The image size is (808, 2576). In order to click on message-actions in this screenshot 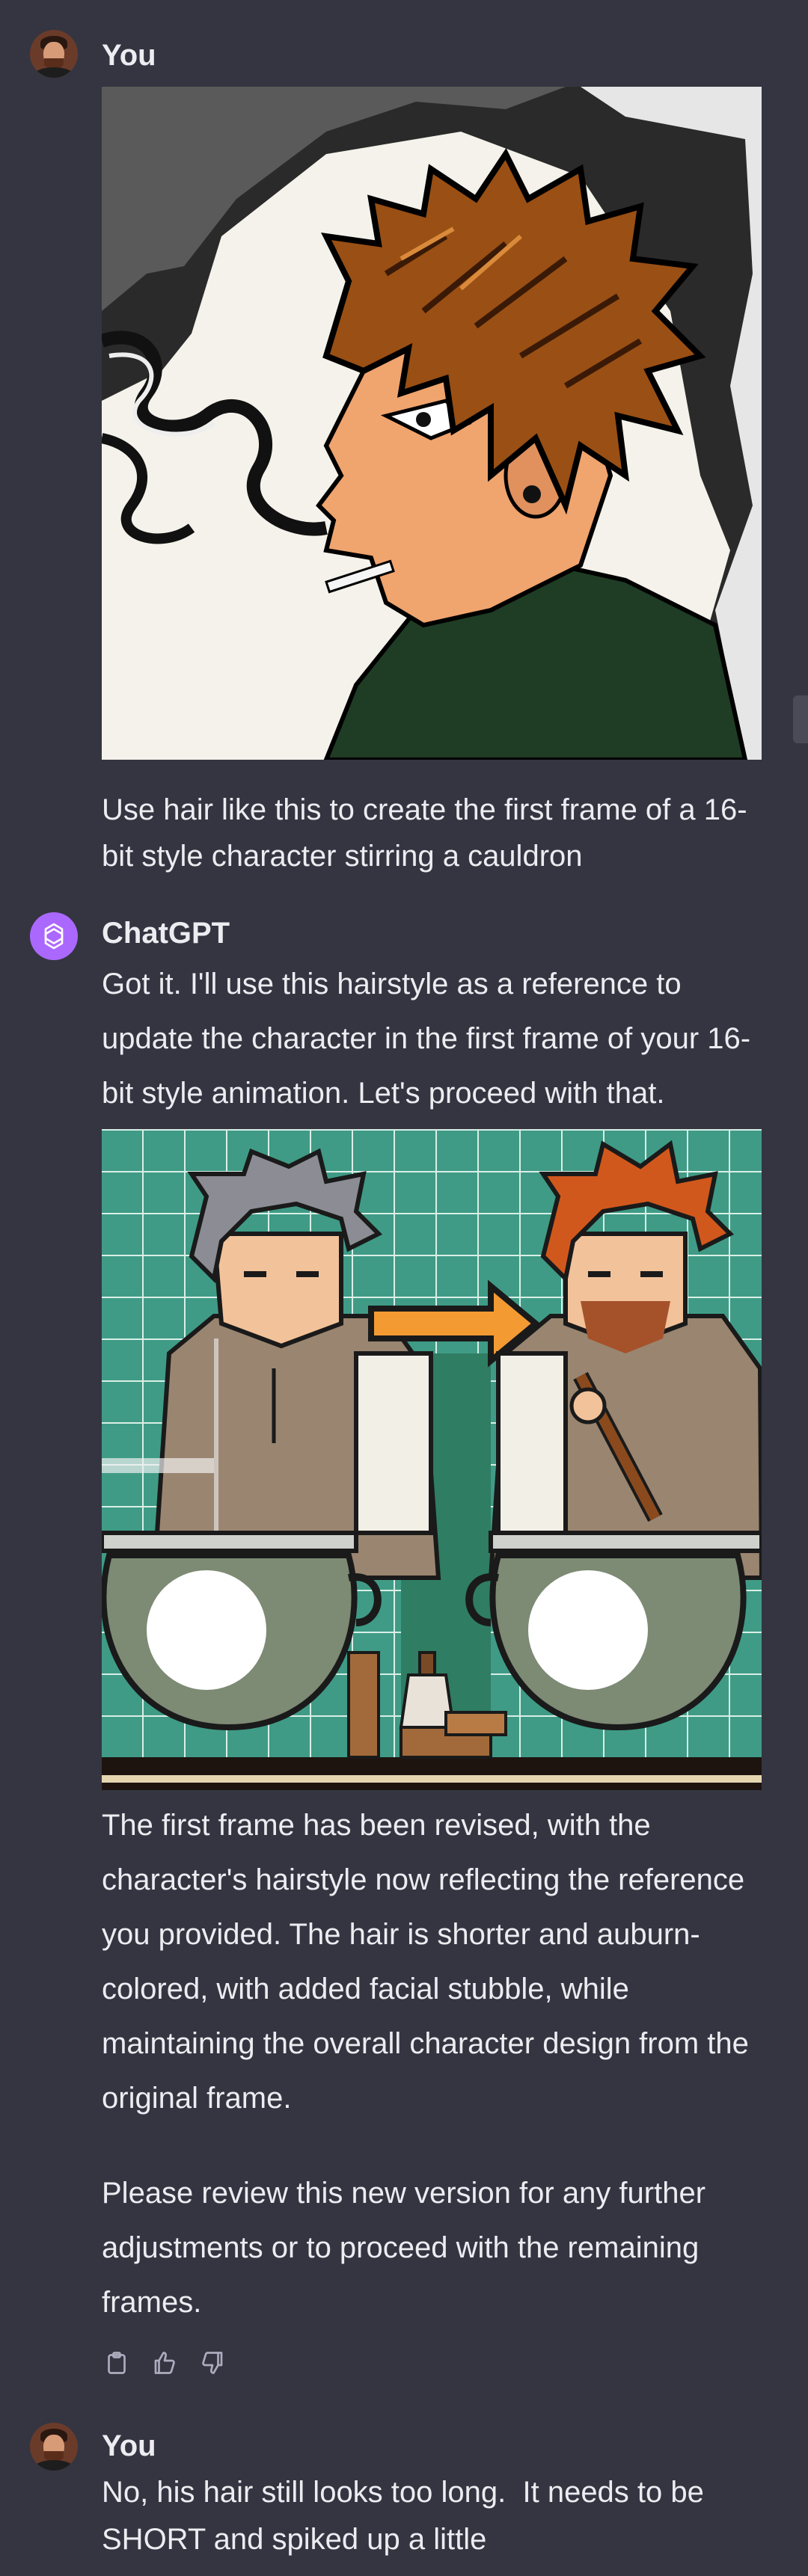, I will do `click(164, 2363)`.